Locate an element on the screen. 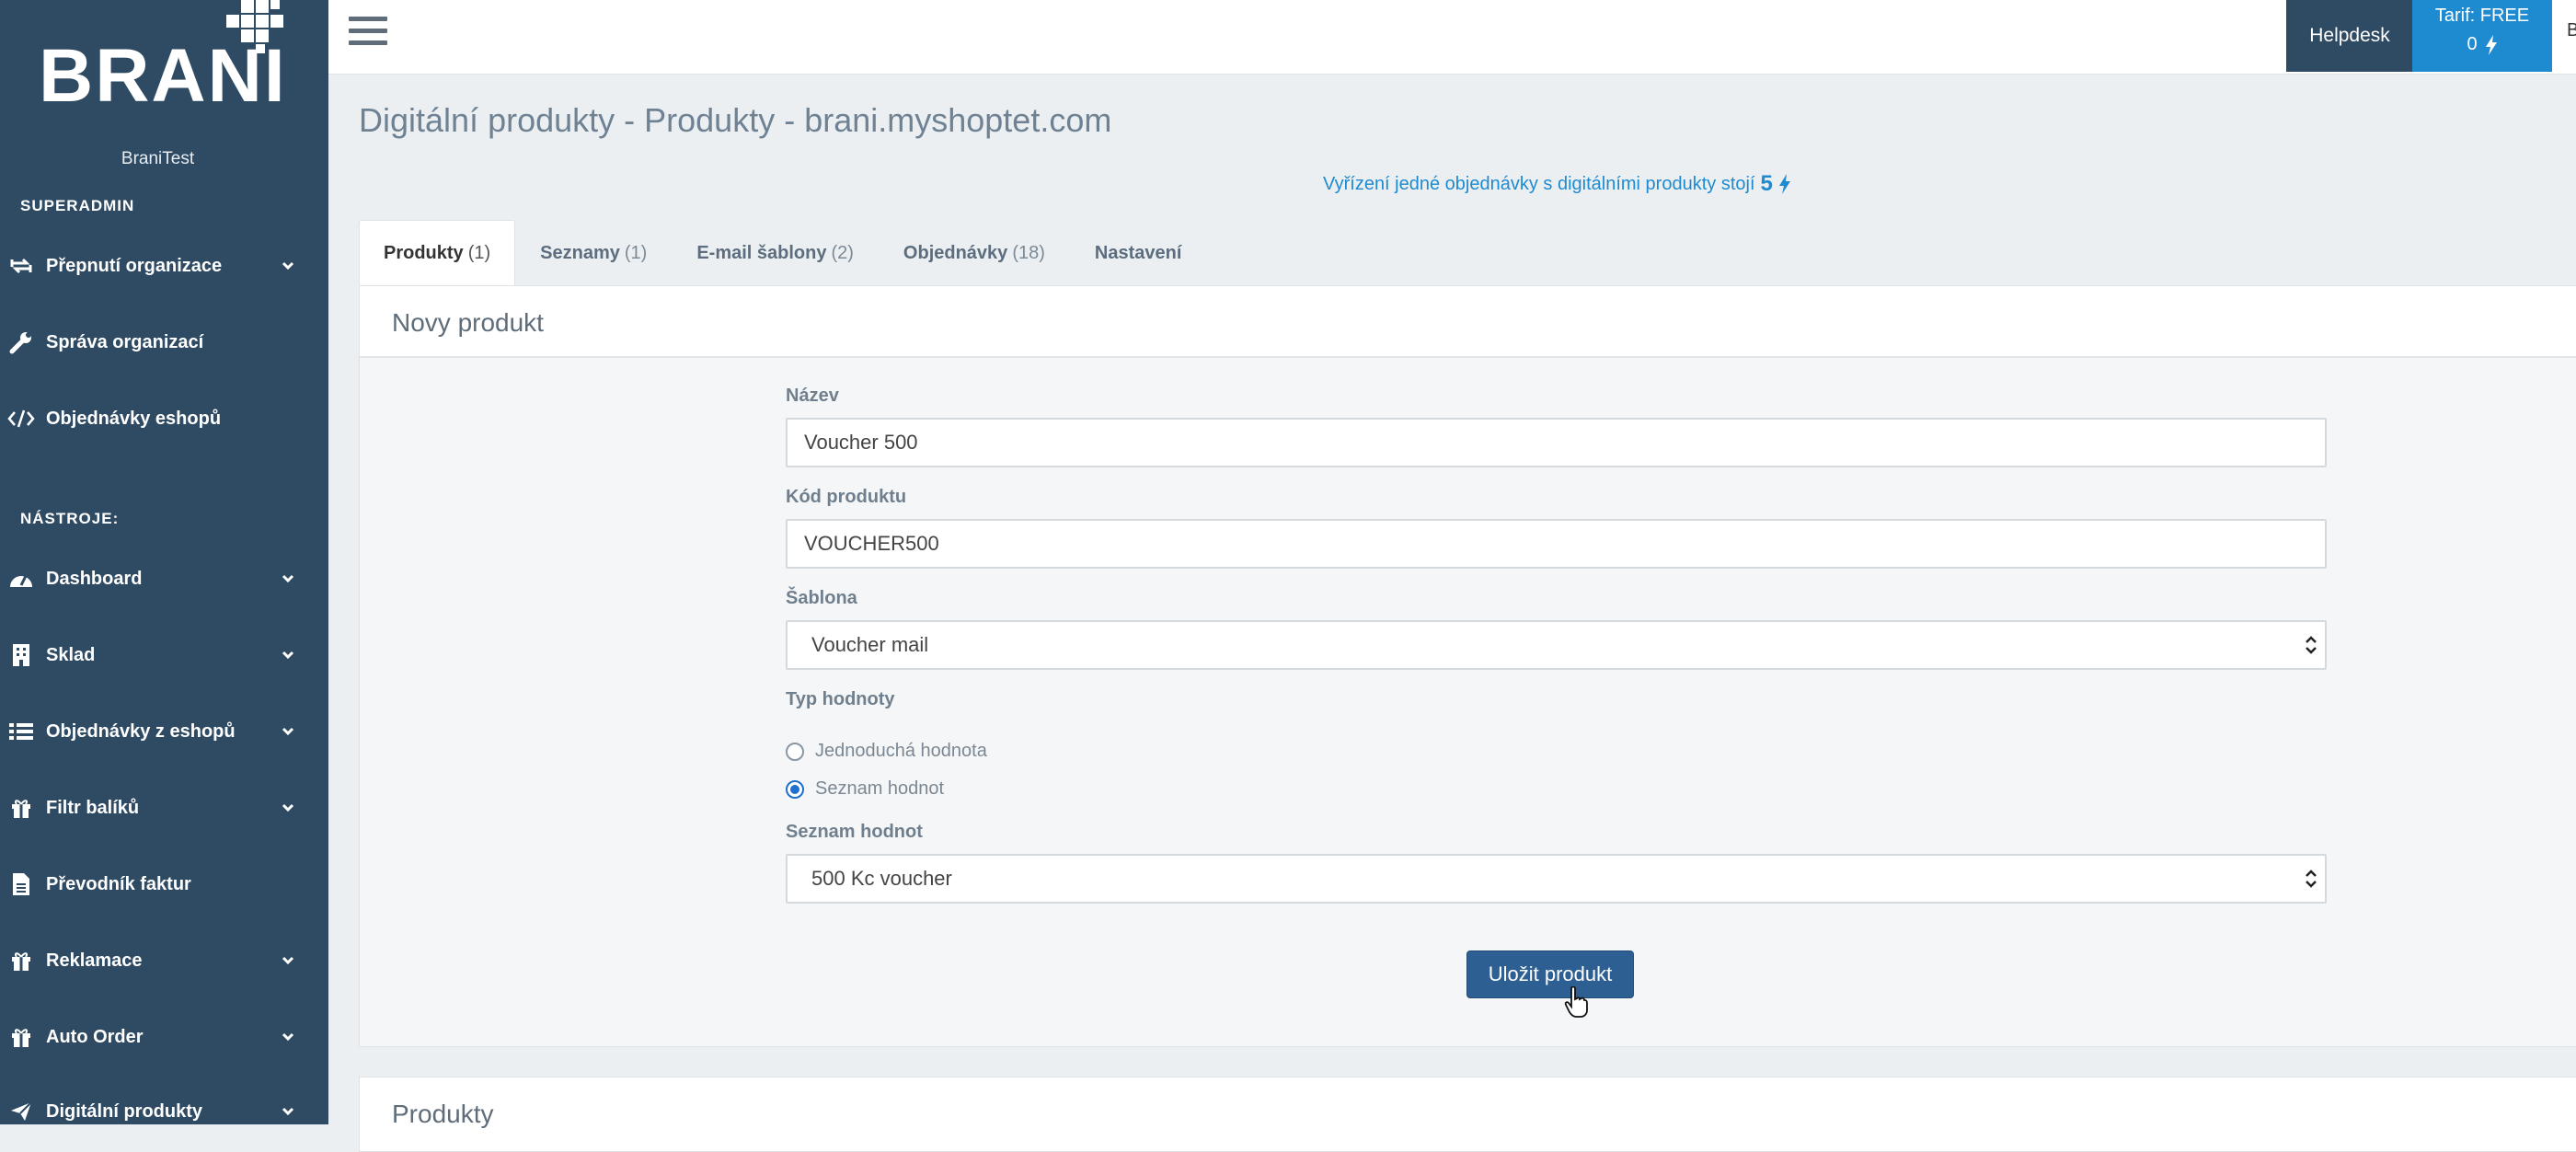 This screenshot has height=1152, width=2576. sidebar-item-label: Dashboard is located at coordinates (94, 578).